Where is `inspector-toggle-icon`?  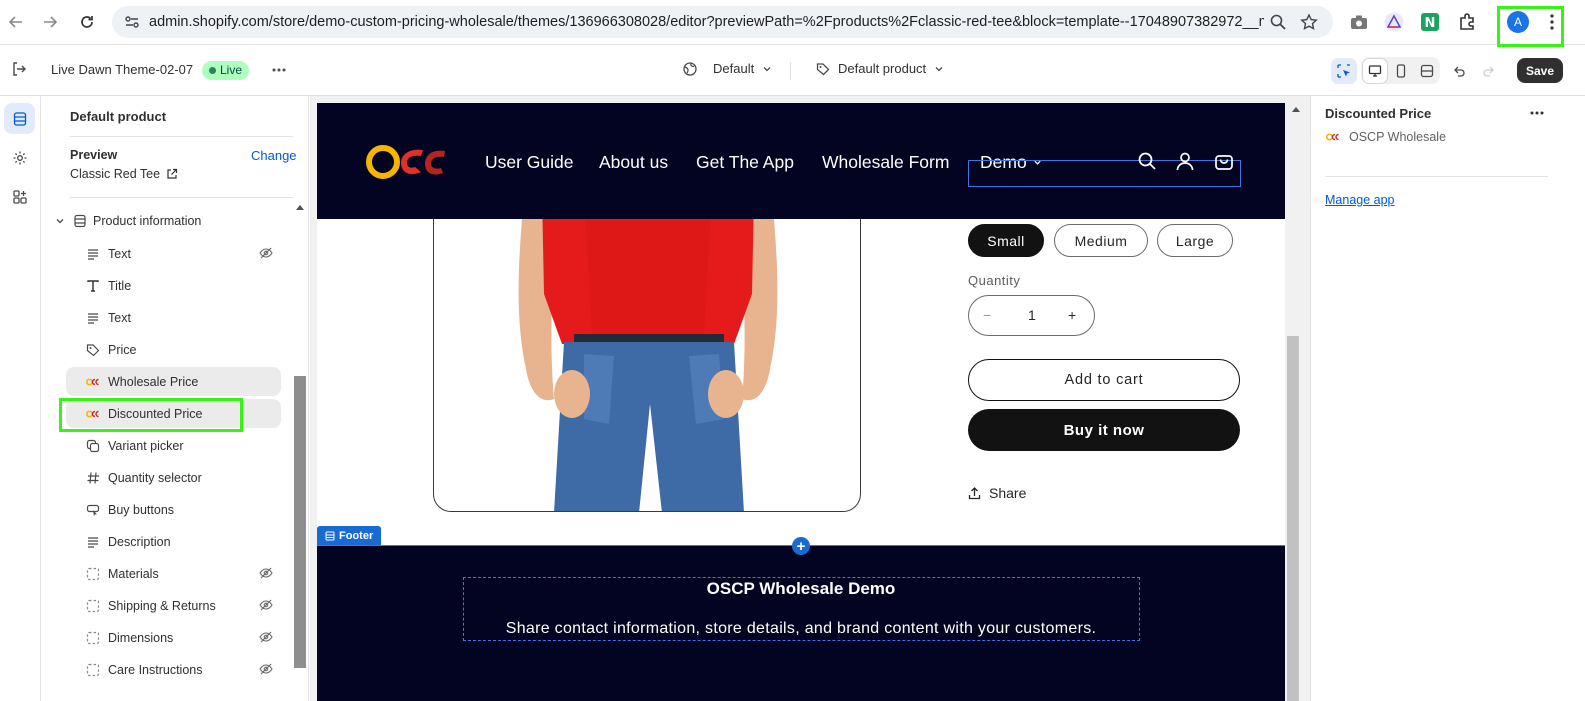 inspector-toggle-icon is located at coordinates (1344, 71).